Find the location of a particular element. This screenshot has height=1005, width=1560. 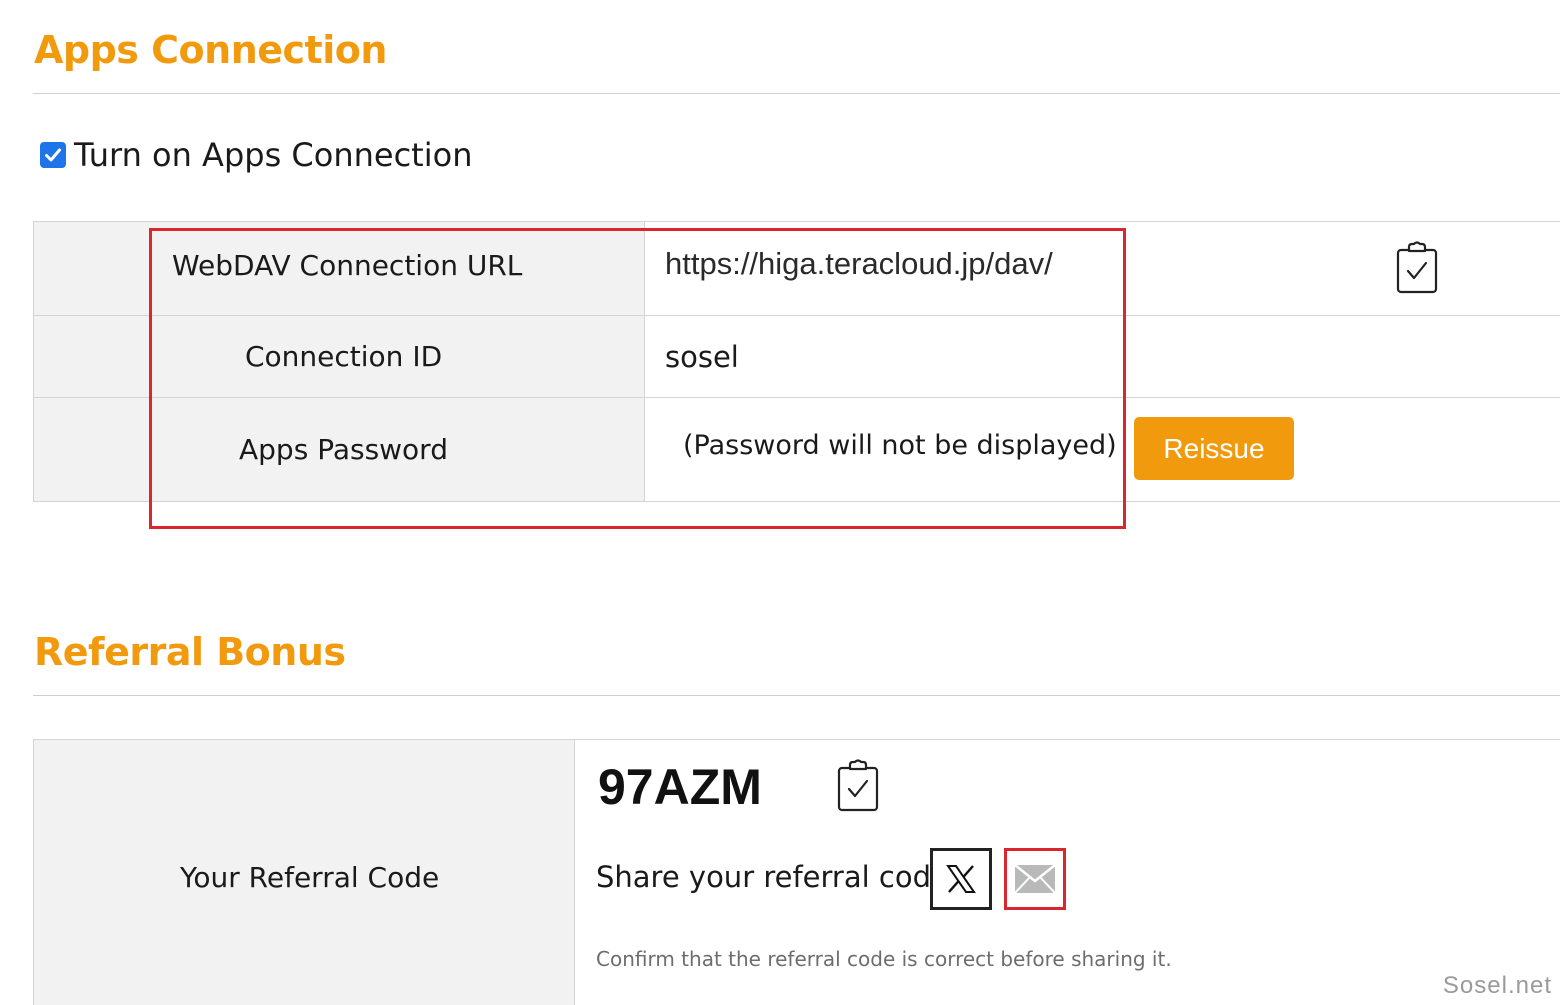

share-mail-button is located at coordinates (1035, 879).